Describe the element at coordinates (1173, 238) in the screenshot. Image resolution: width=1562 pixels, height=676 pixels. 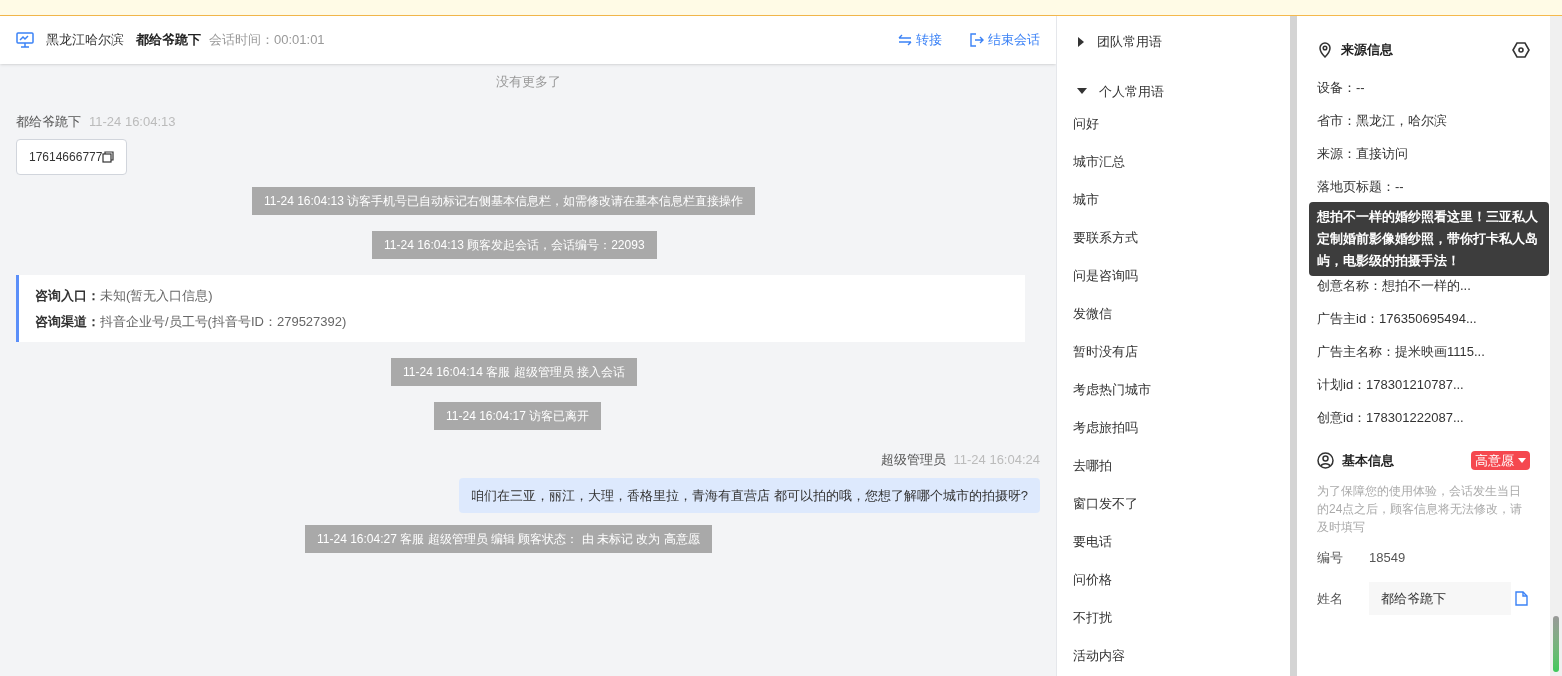
I see `phrase-item: 要联系方式` at that location.